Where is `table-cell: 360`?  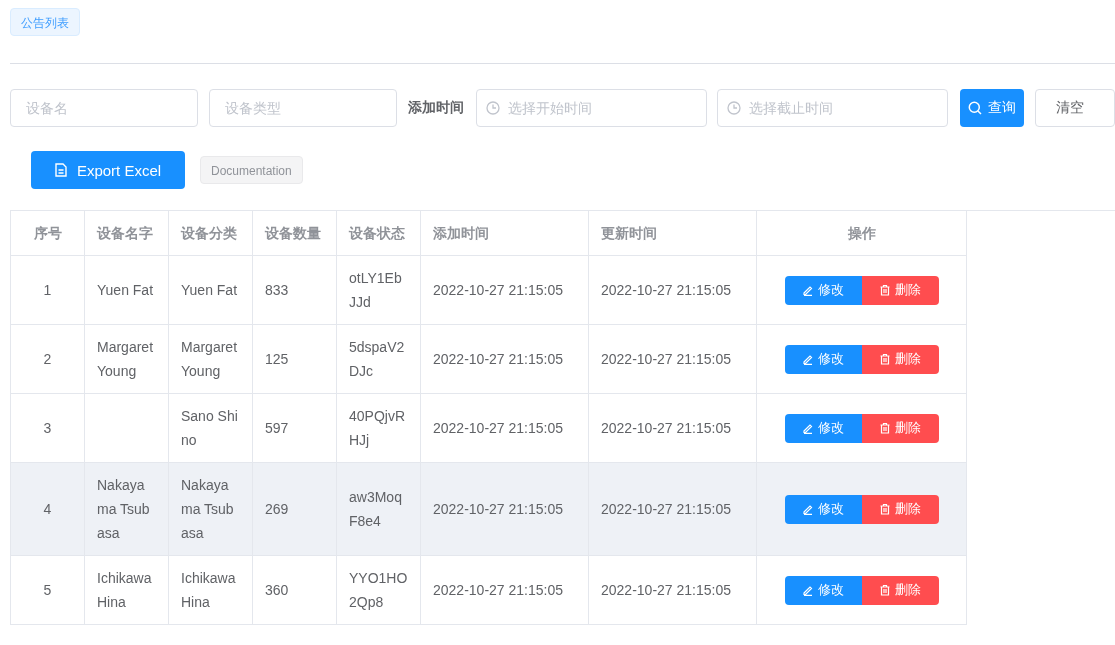 table-cell: 360 is located at coordinates (277, 590).